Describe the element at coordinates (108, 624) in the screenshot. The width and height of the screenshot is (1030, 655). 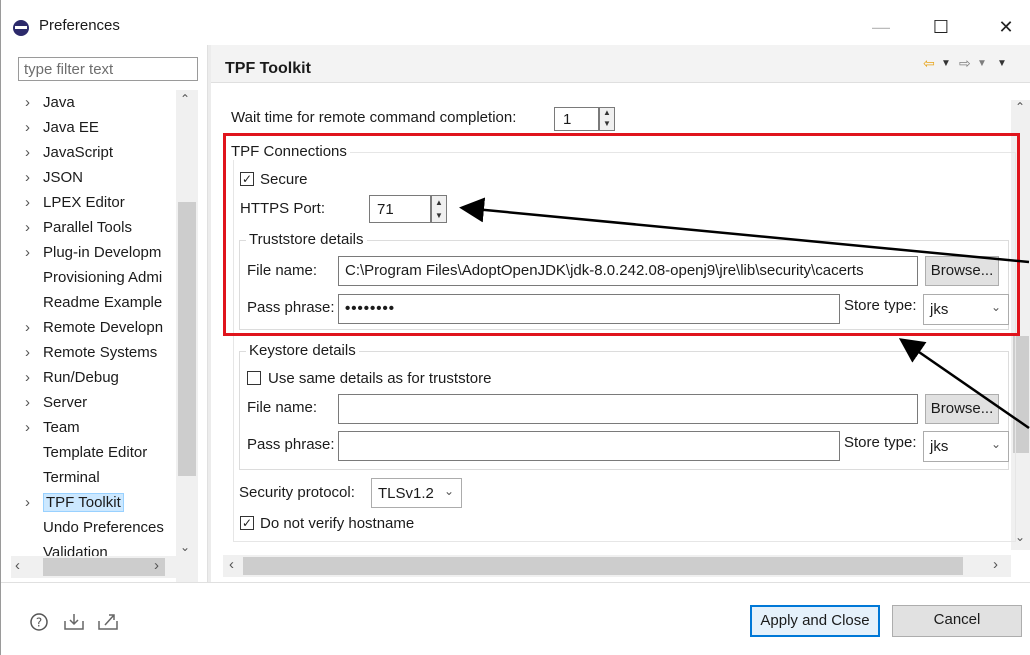
I see `export-icon` at that location.